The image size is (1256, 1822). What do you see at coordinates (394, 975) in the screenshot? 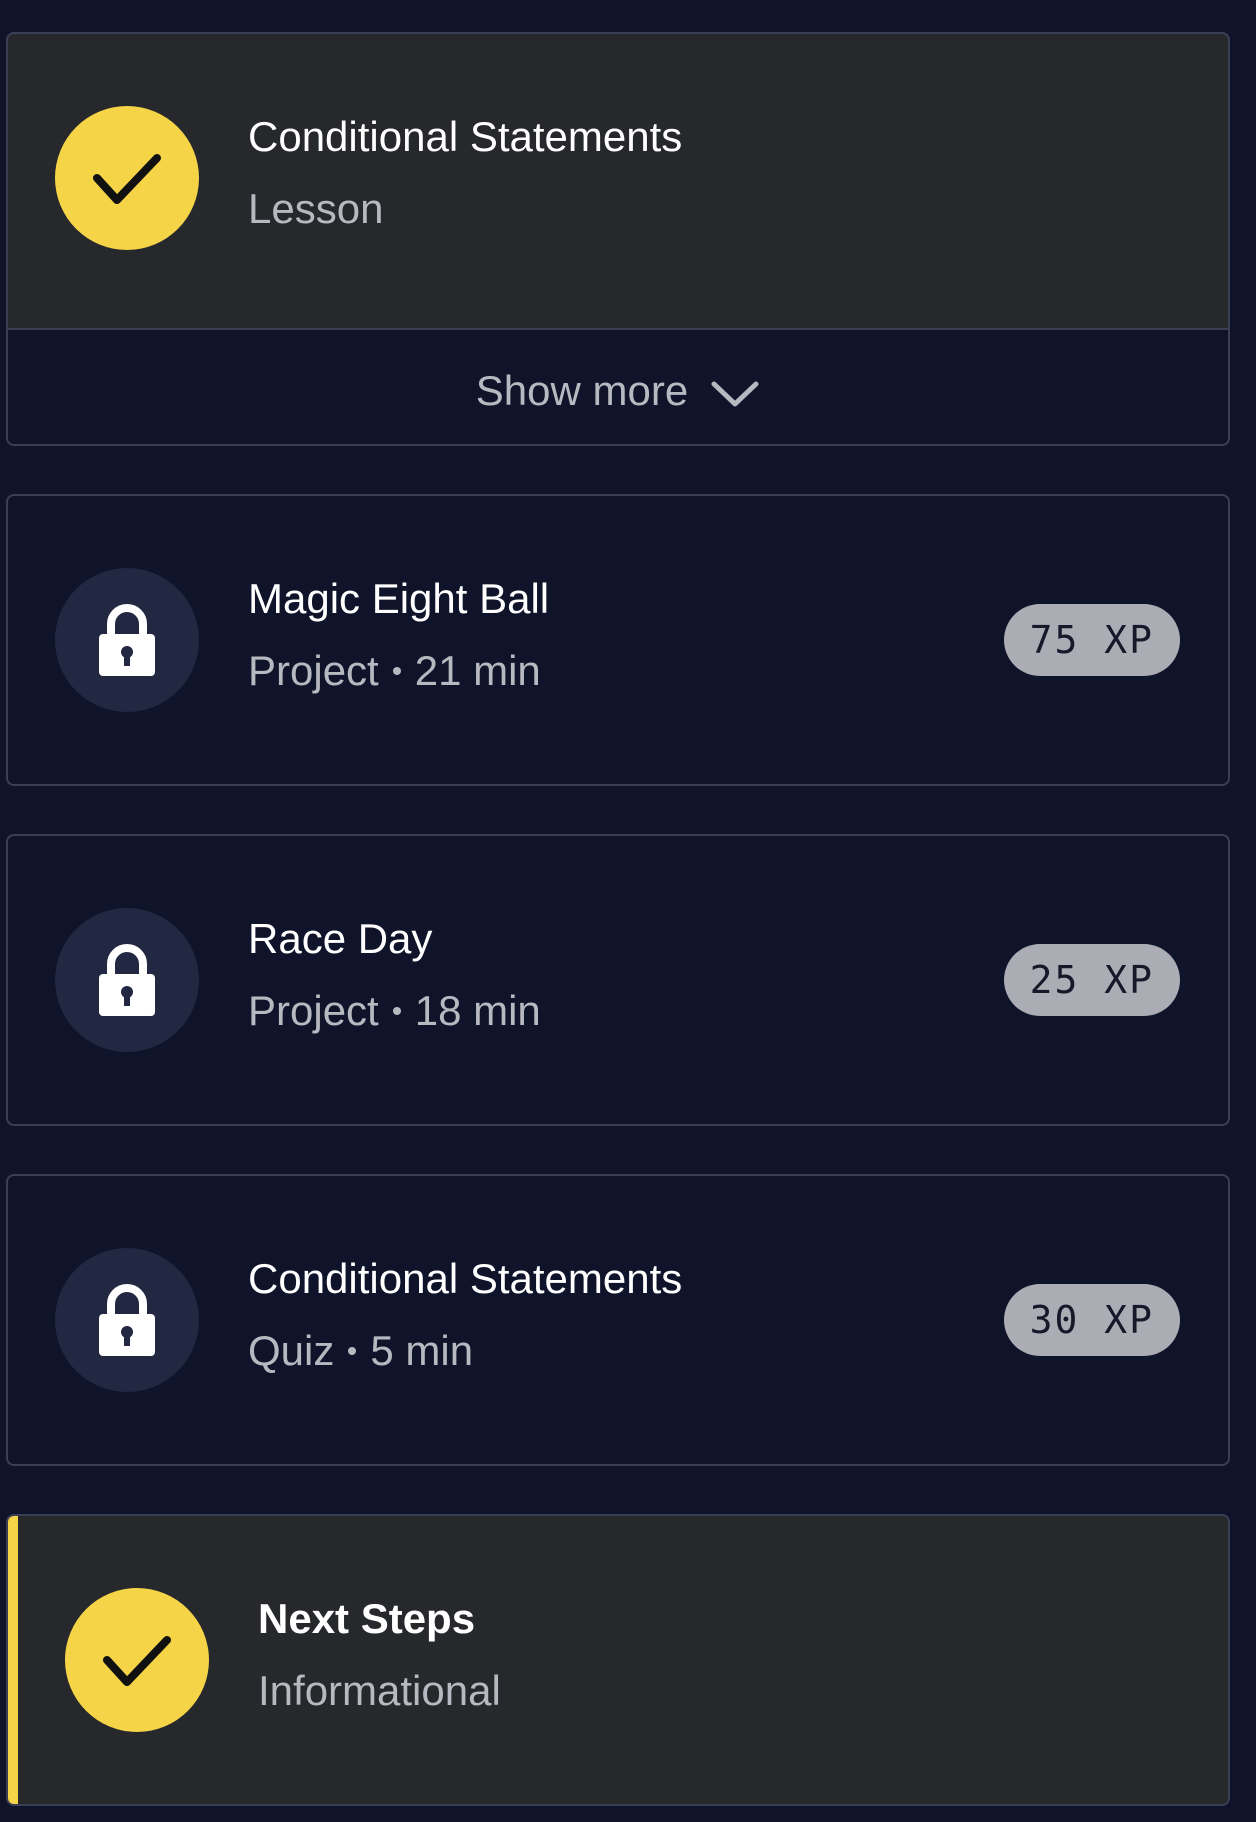
I see `item-text: Race Day Project 18 min` at bounding box center [394, 975].